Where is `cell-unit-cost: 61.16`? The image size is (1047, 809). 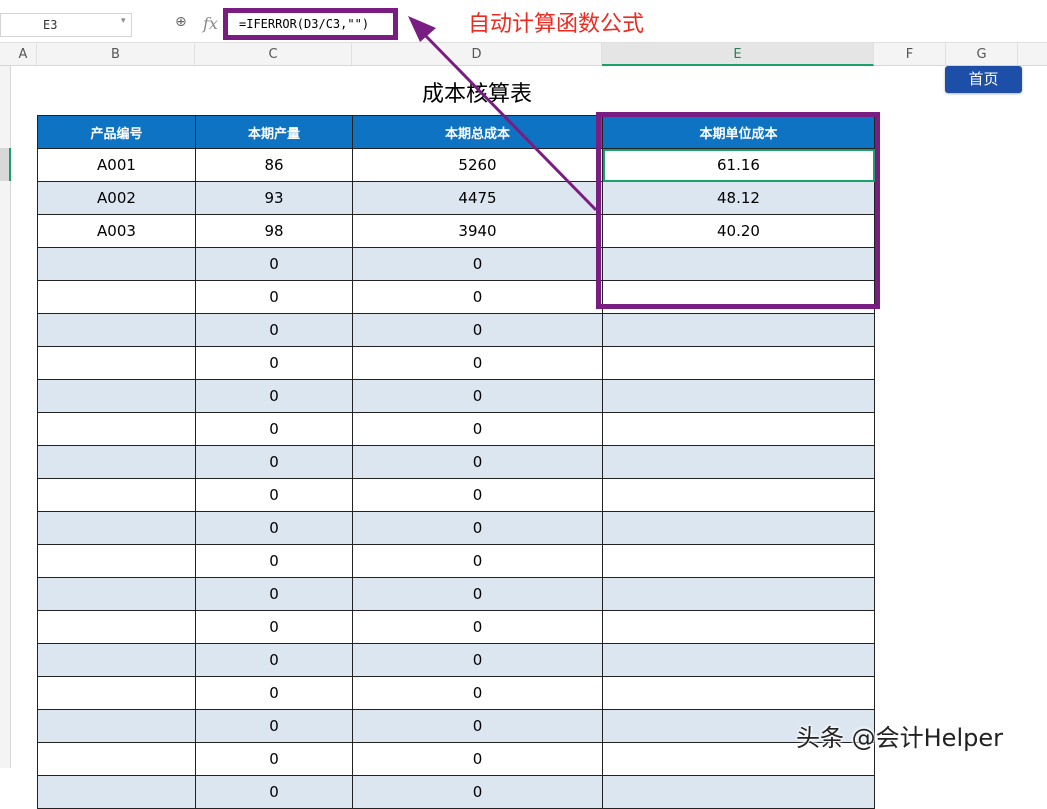 cell-unit-cost: 61.16 is located at coordinates (738, 165).